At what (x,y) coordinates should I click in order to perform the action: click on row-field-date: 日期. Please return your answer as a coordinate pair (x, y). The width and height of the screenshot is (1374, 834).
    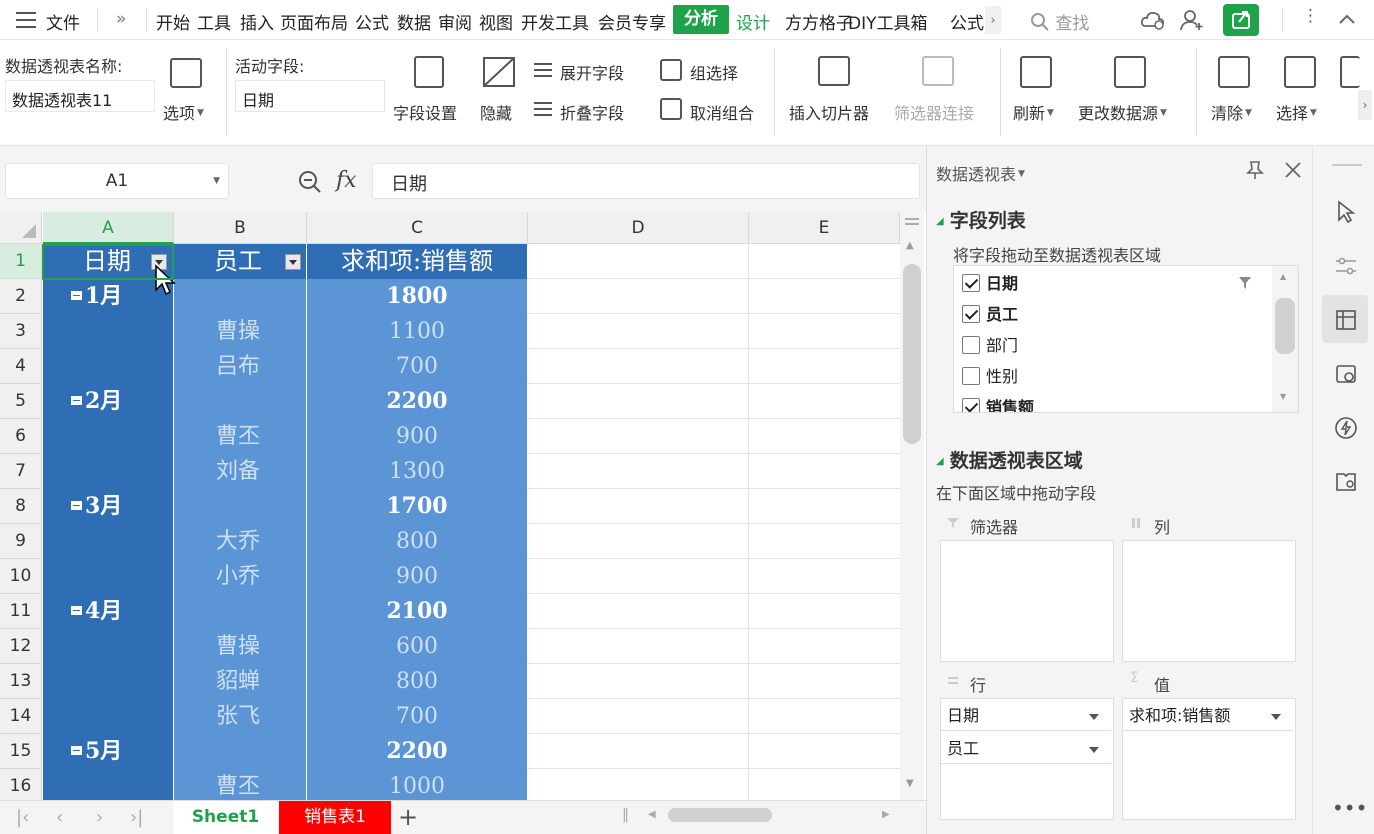
    Looking at the image, I should click on (1026, 716).